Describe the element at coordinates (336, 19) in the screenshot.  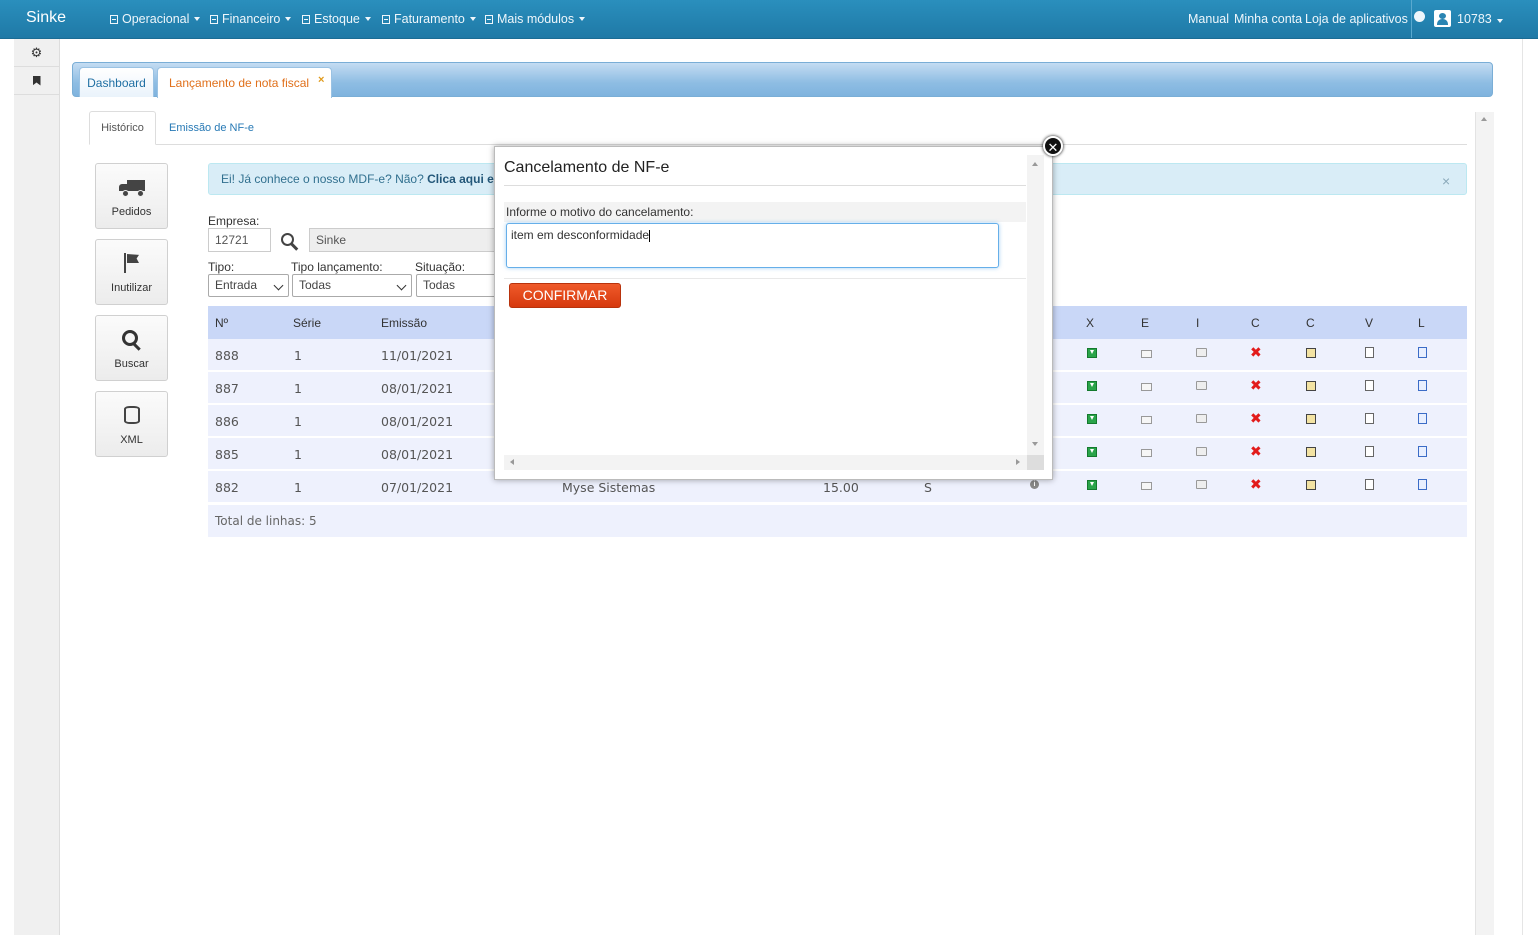
I see `menu-estoque: Estoque` at that location.